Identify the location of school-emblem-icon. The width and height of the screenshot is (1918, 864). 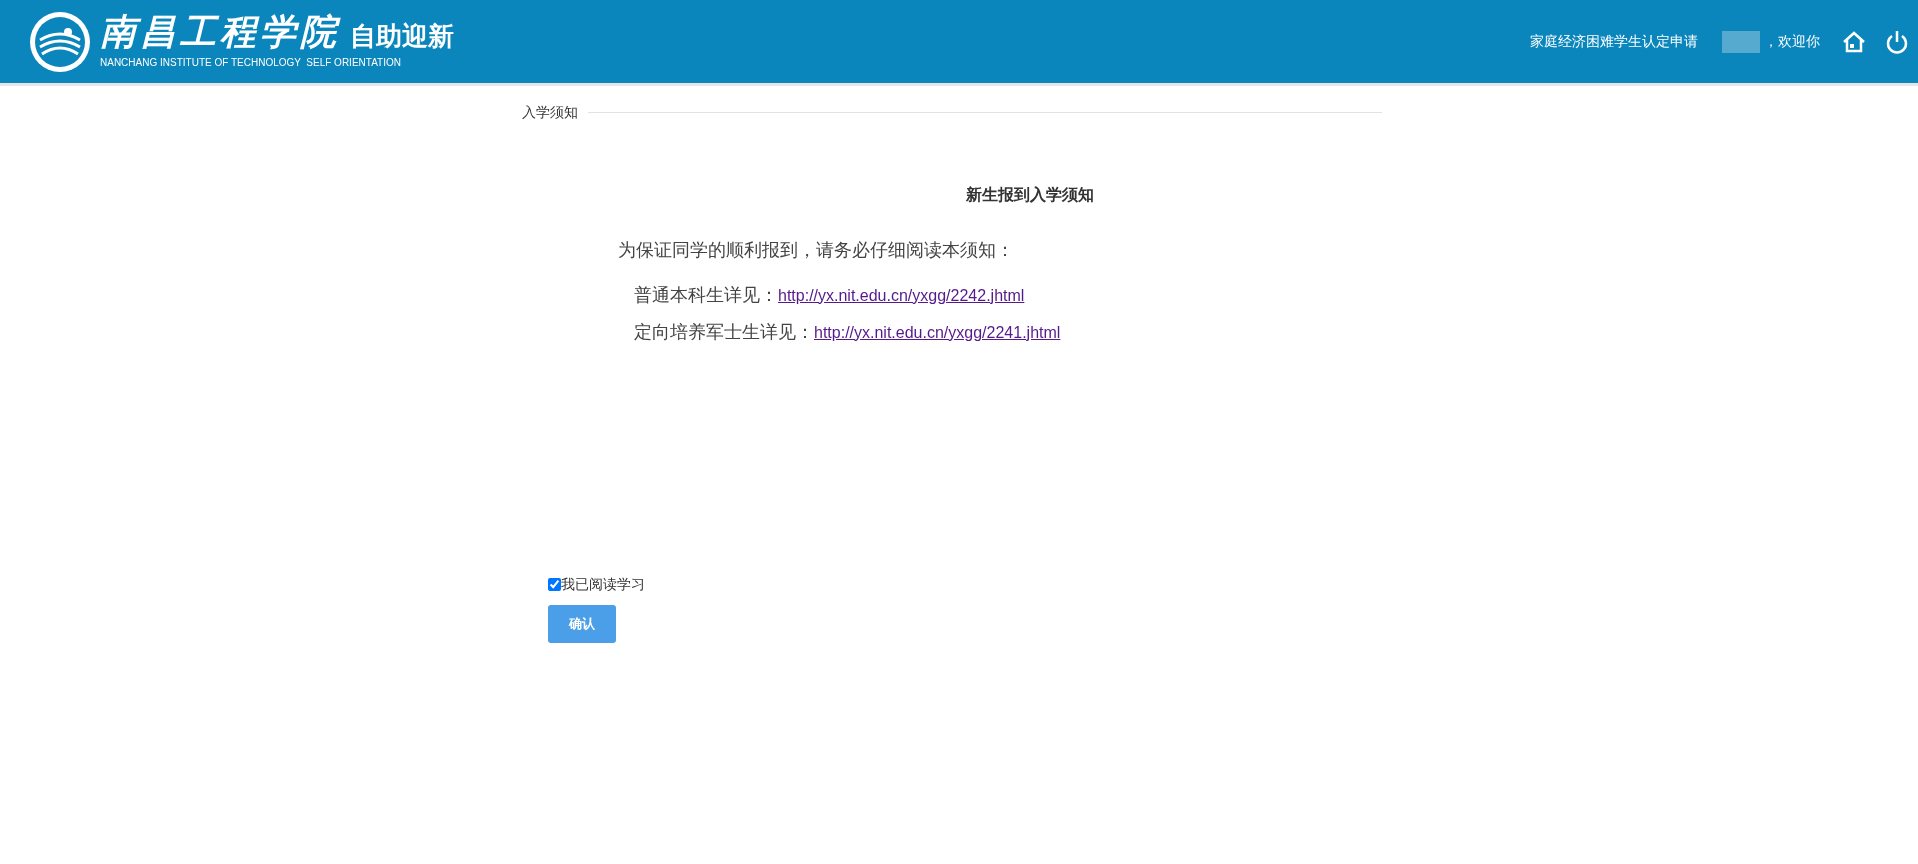
(60, 41).